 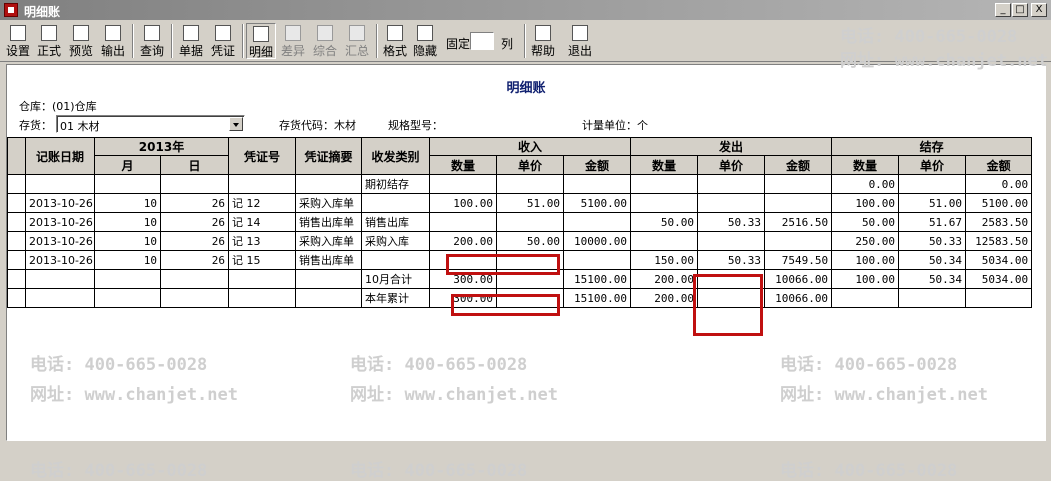 What do you see at coordinates (262, 222) in the screenshot?
I see `table-cell: 记 14` at bounding box center [262, 222].